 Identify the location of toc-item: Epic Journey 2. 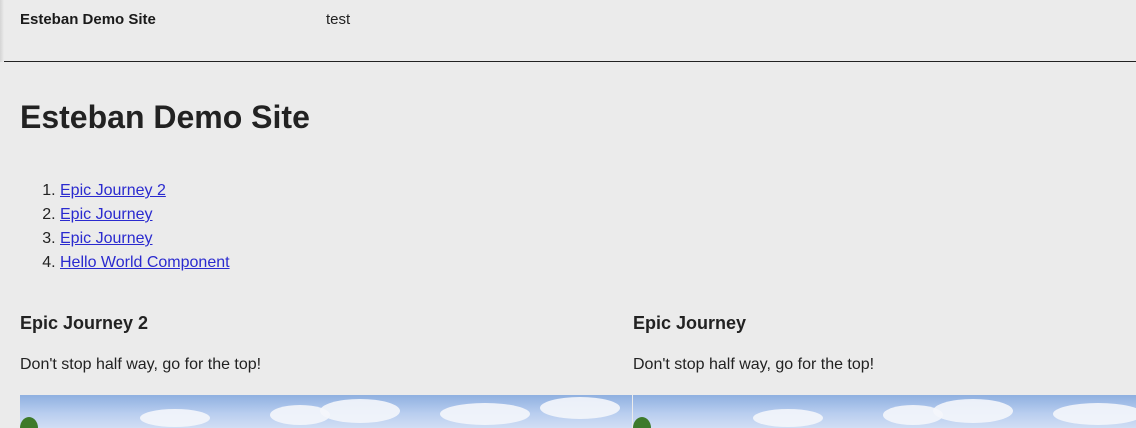
(145, 191).